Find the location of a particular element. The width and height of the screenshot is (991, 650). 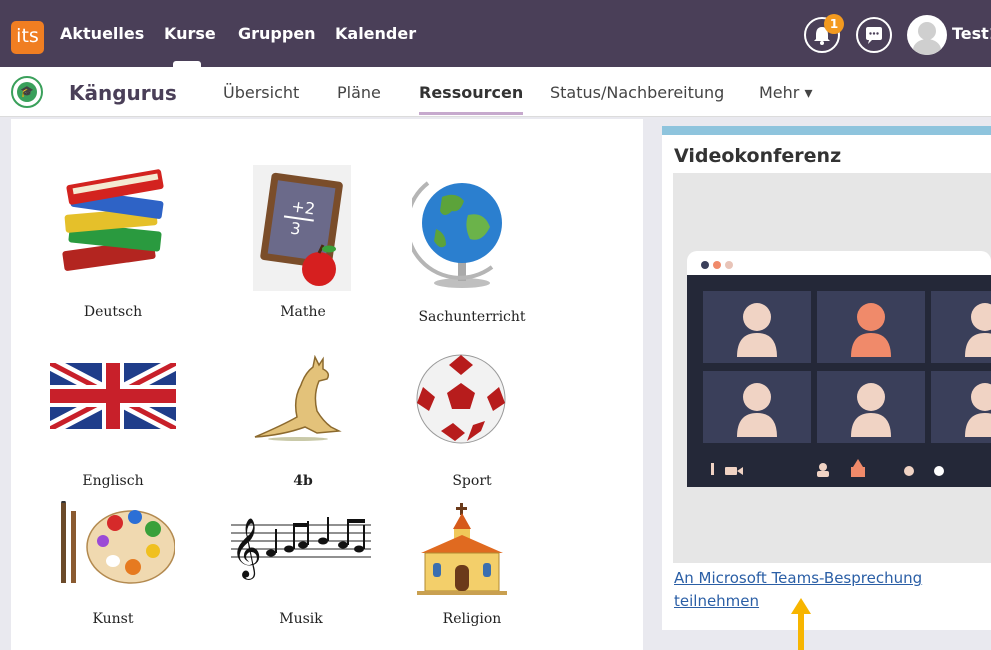

subject-kunst: Kunst is located at coordinates (113, 571).